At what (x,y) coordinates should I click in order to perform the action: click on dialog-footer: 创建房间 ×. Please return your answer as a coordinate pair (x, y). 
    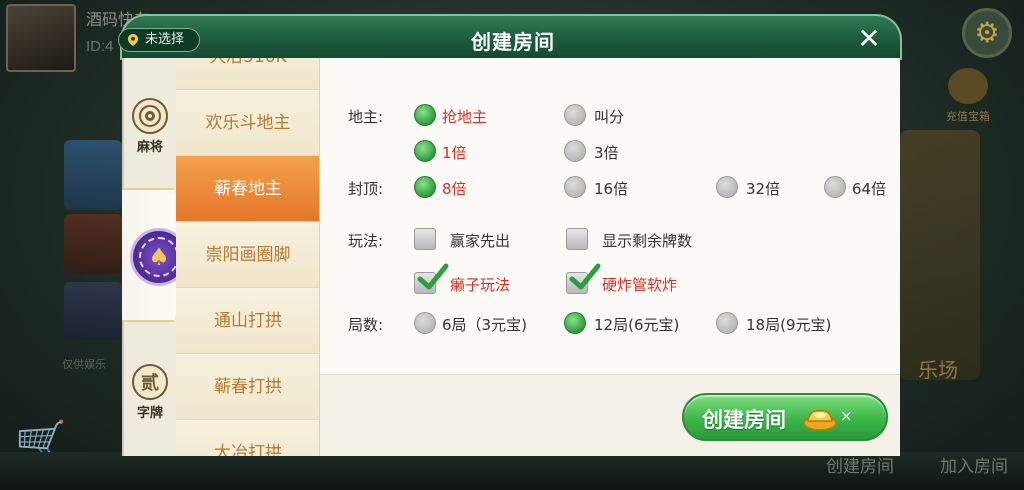
    Looking at the image, I should click on (610, 415).